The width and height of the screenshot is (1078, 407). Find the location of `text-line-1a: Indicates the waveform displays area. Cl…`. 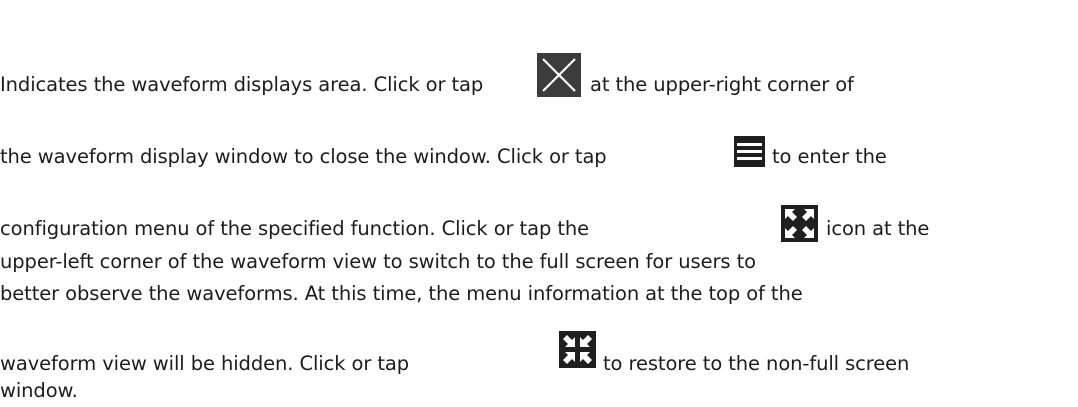

text-line-1a: Indicates the waveform displays area. Cl… is located at coordinates (242, 84).